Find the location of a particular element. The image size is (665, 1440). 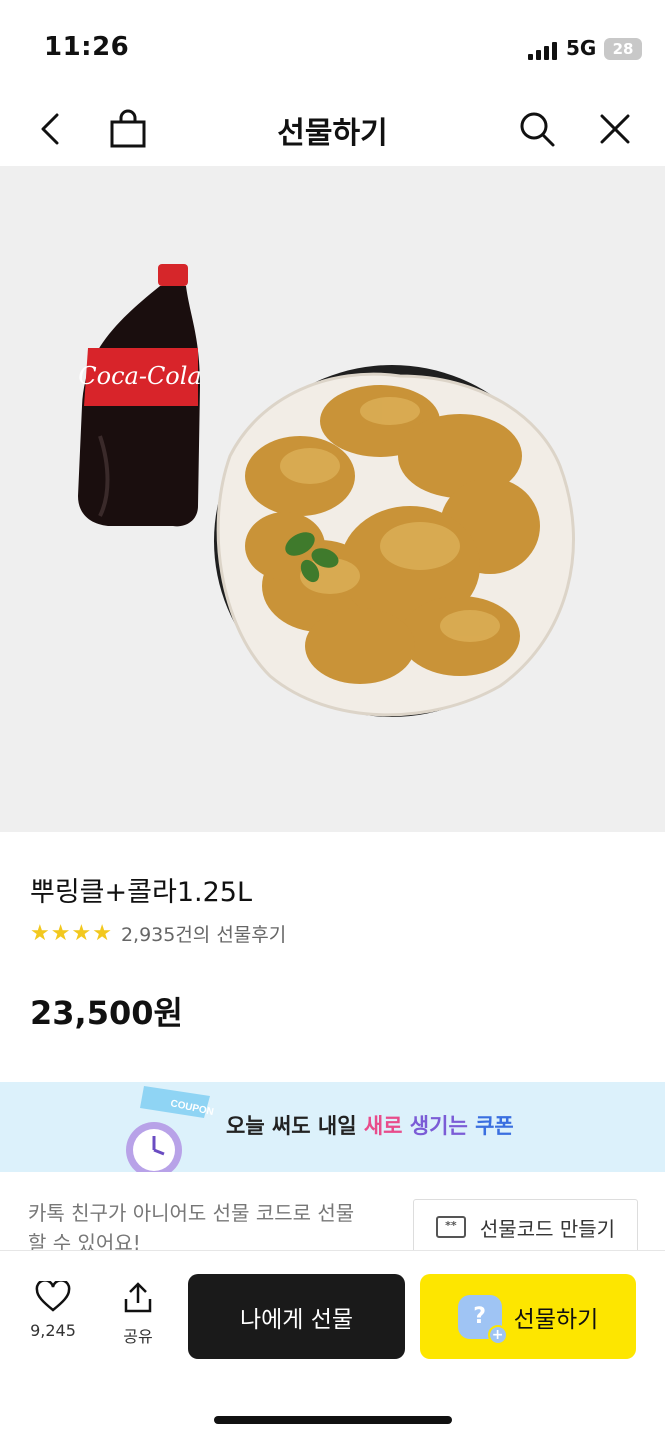

gift-button-label: 선물하기 is located at coordinates (556, 1319).